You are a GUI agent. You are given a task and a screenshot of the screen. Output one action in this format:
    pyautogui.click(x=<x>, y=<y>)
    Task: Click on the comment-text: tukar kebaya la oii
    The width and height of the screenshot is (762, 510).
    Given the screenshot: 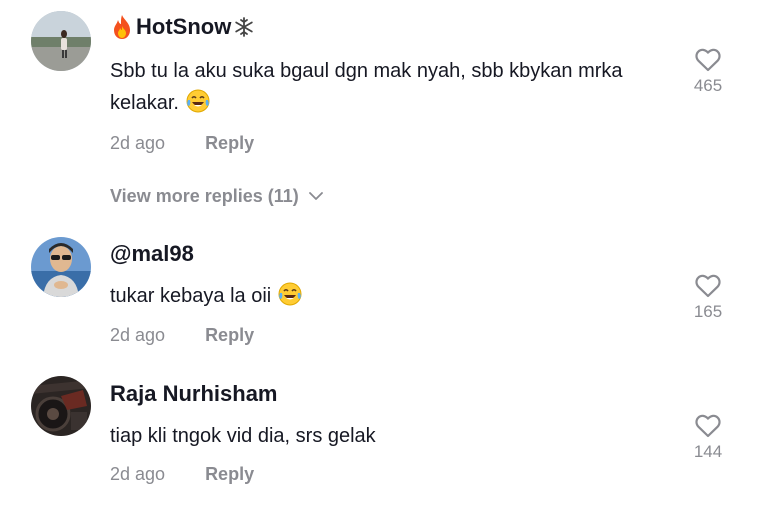 What is the action you would take?
    pyautogui.click(x=390, y=296)
    